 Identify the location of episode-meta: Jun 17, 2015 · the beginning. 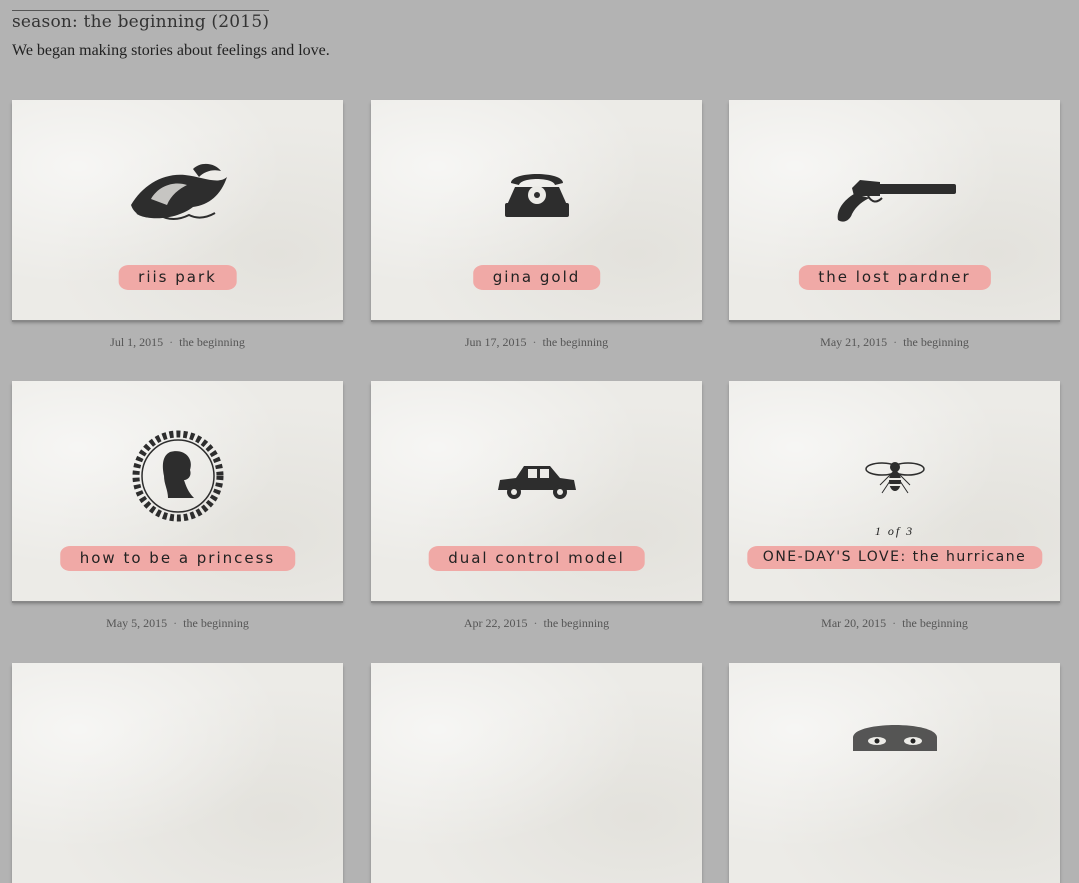
(536, 342).